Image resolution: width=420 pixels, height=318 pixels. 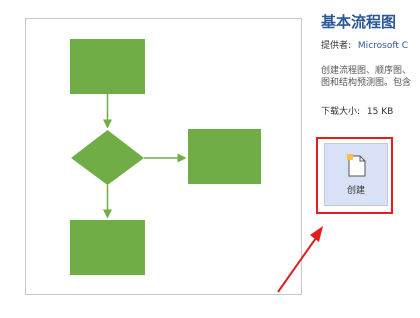 What do you see at coordinates (359, 22) in the screenshot?
I see `template-title: 基本流程图` at bounding box center [359, 22].